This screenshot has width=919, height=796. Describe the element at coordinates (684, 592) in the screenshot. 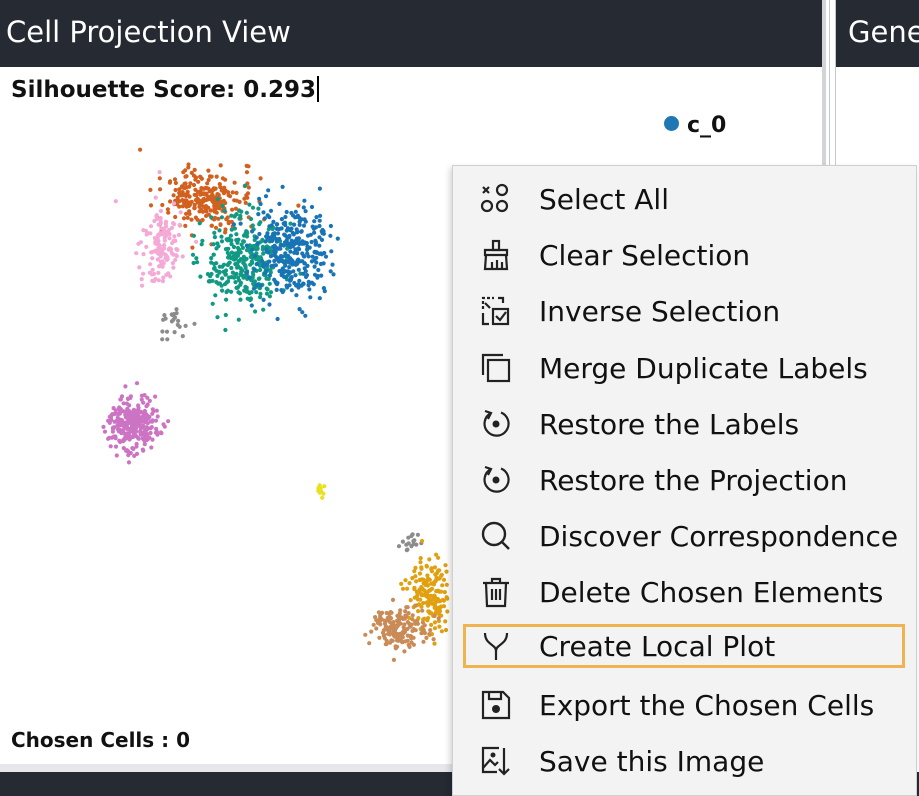

I see `menu-item-delete-chosen-elements: Delete Chosen Elements` at that location.